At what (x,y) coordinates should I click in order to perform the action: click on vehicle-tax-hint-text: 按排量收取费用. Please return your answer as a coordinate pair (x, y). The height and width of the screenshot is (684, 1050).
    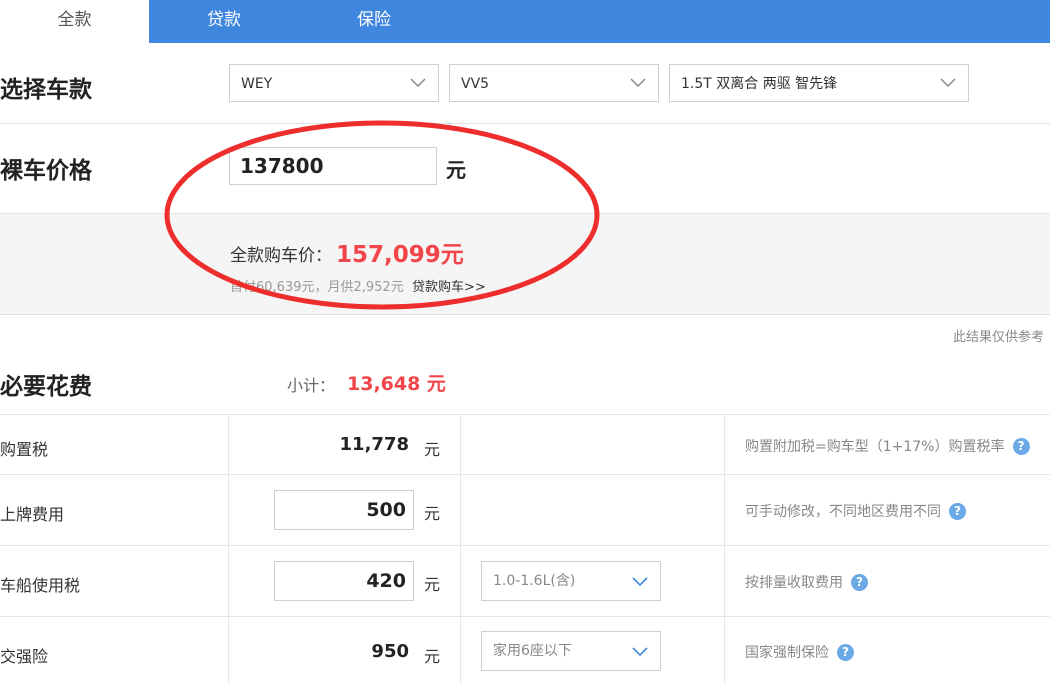
    Looking at the image, I should click on (794, 583).